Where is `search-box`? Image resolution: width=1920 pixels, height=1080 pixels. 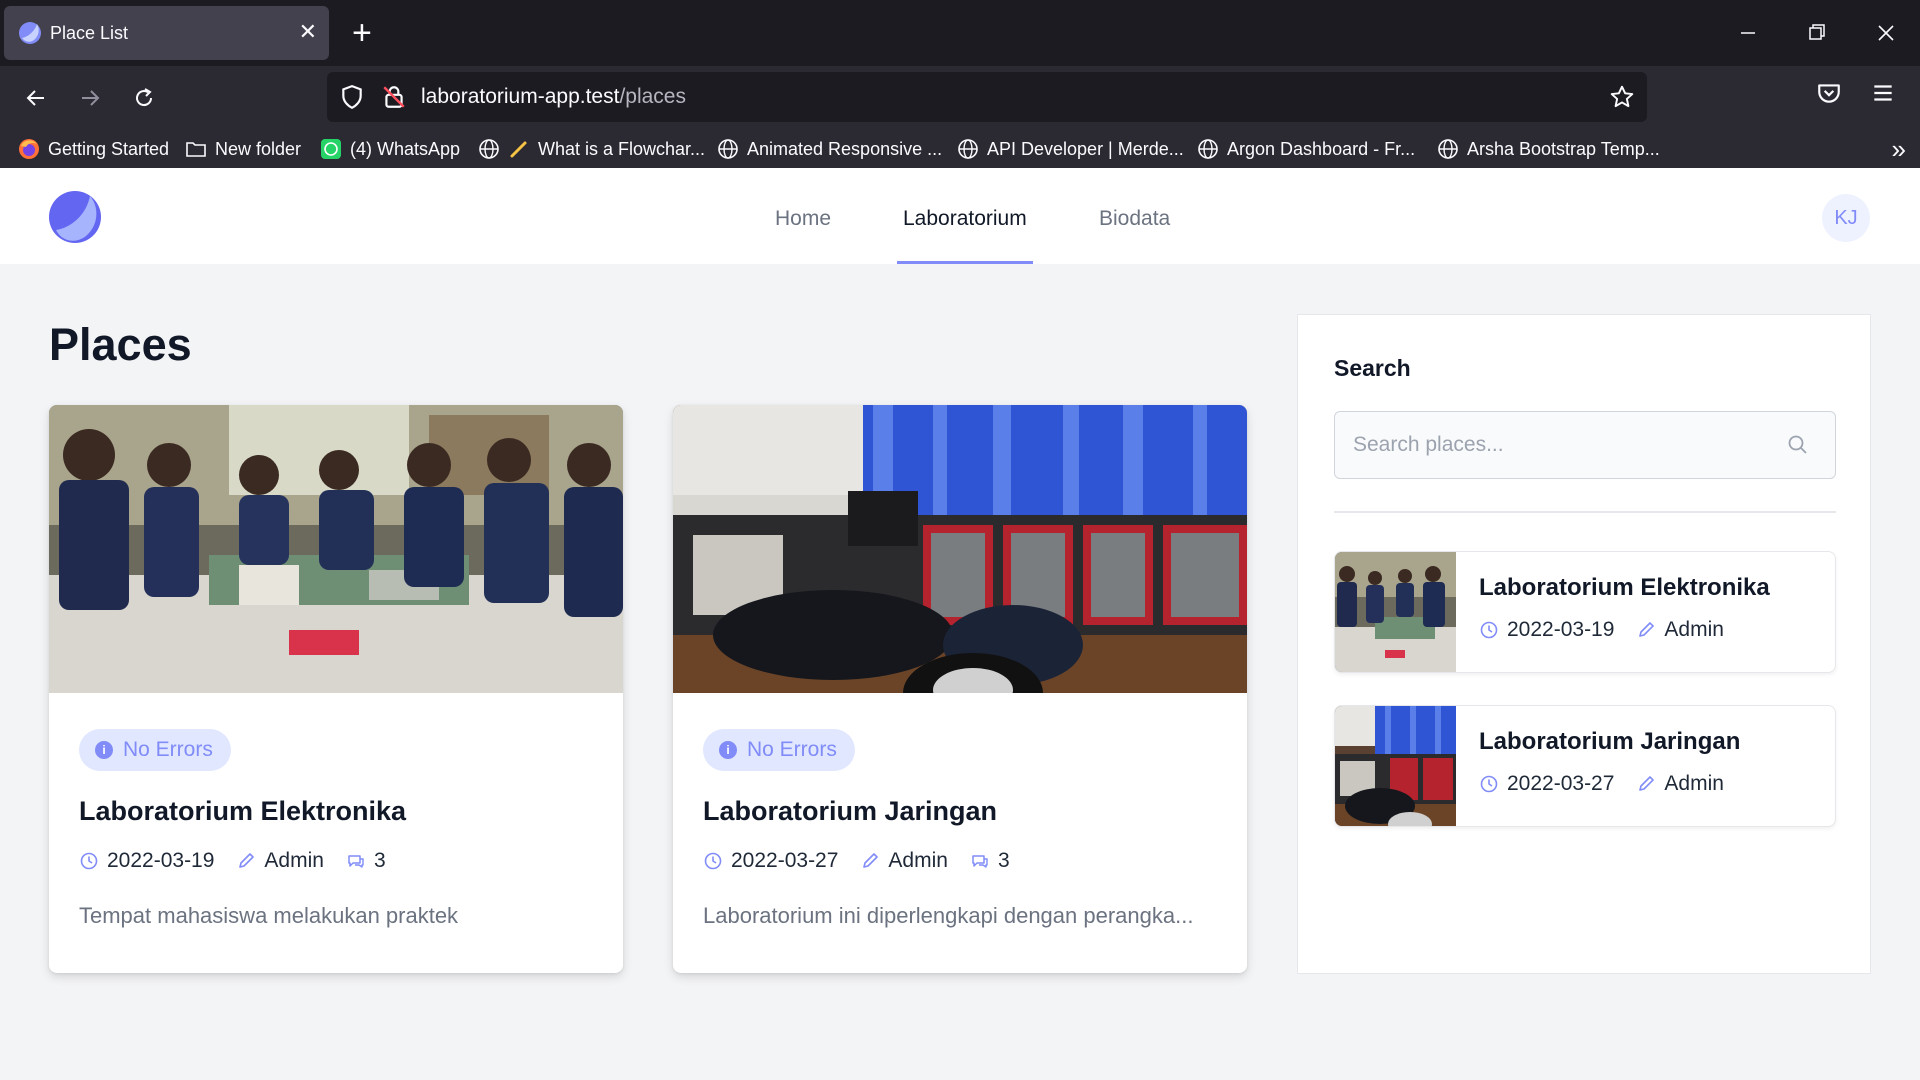 search-box is located at coordinates (1585, 445).